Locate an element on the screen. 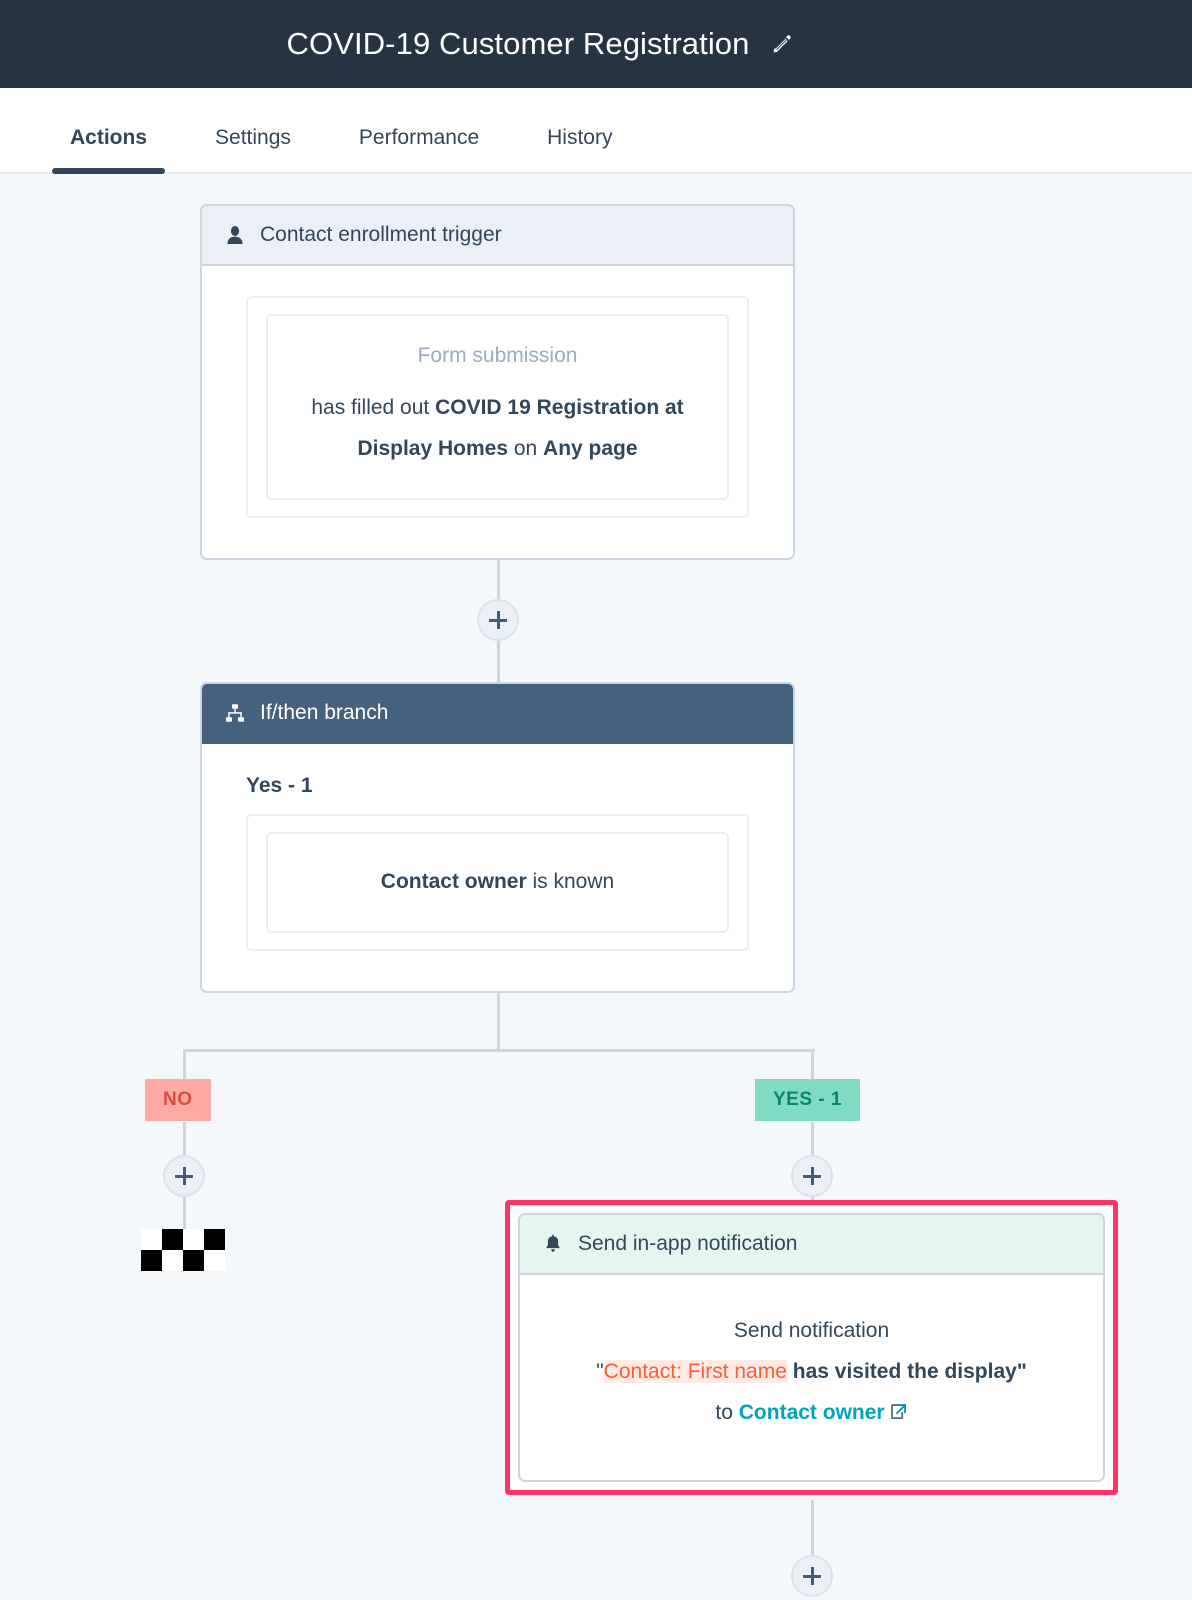 The width and height of the screenshot is (1192, 1600). workflow-header-bar: COVID-19 Customer Registration is located at coordinates (596, 44).